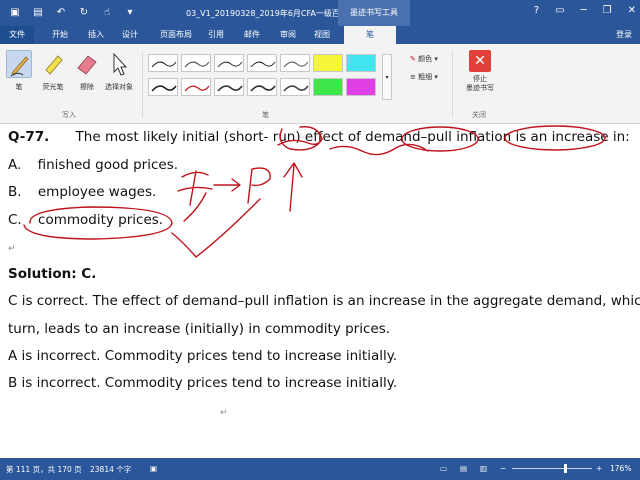 The image size is (640, 480). What do you see at coordinates (153, 468) in the screenshot?
I see `proofing-icon: ▣` at bounding box center [153, 468].